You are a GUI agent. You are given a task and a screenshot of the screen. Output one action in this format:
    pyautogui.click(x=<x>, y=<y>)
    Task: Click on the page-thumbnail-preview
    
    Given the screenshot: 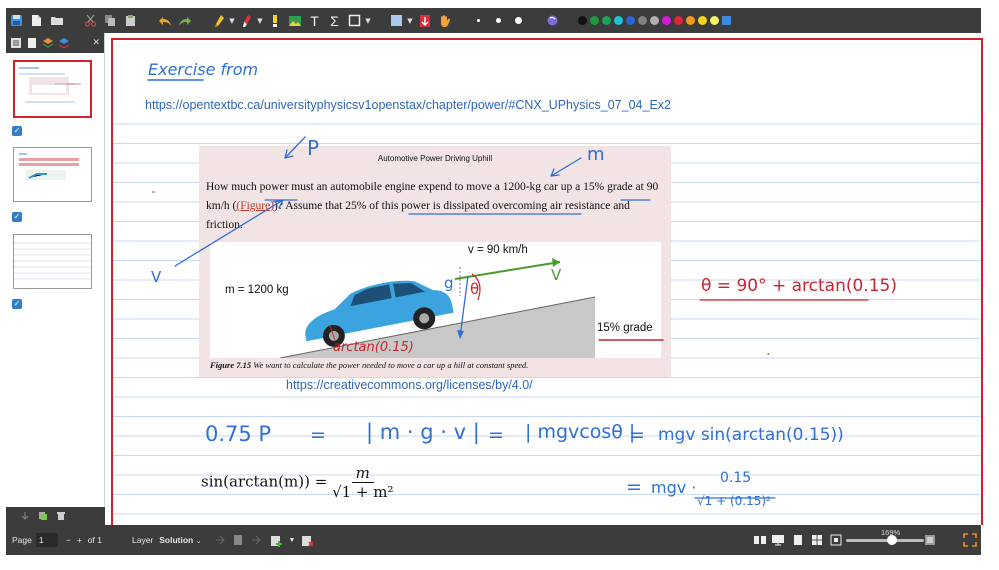 What is the action you would take?
    pyautogui.click(x=52, y=261)
    